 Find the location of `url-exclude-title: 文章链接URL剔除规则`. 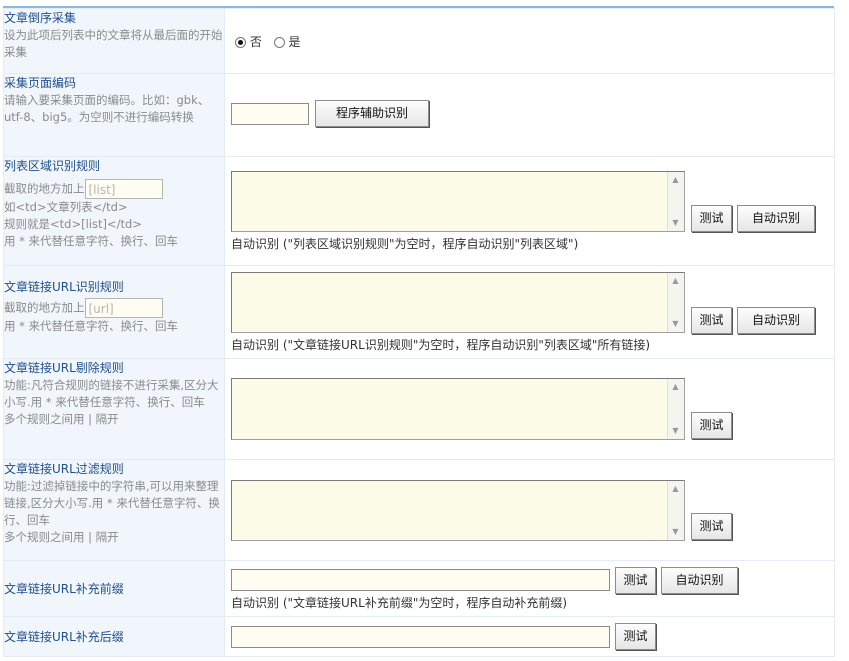

url-exclude-title: 文章链接URL剔除规则 is located at coordinates (64, 368).